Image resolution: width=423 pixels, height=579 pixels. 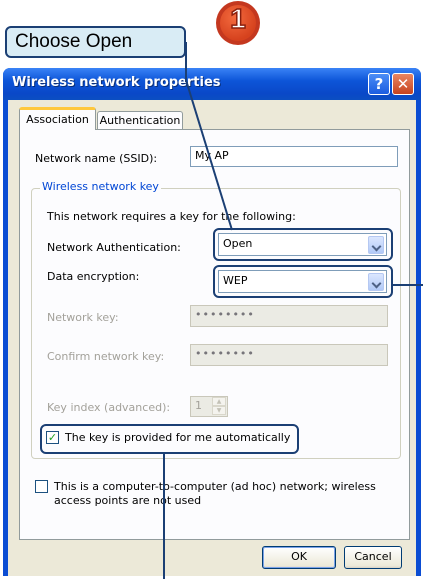 What do you see at coordinates (237, 18) in the screenshot?
I see `step-number: 1` at bounding box center [237, 18].